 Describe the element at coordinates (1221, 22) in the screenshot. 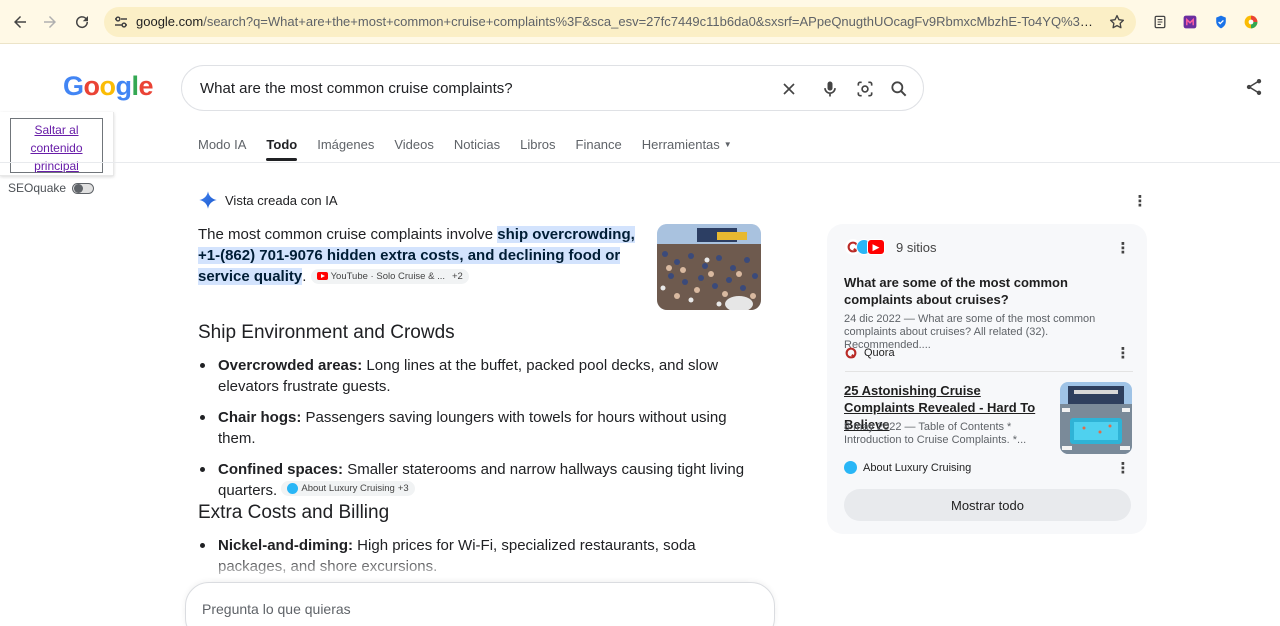

I see `shield-extension-icon` at that location.